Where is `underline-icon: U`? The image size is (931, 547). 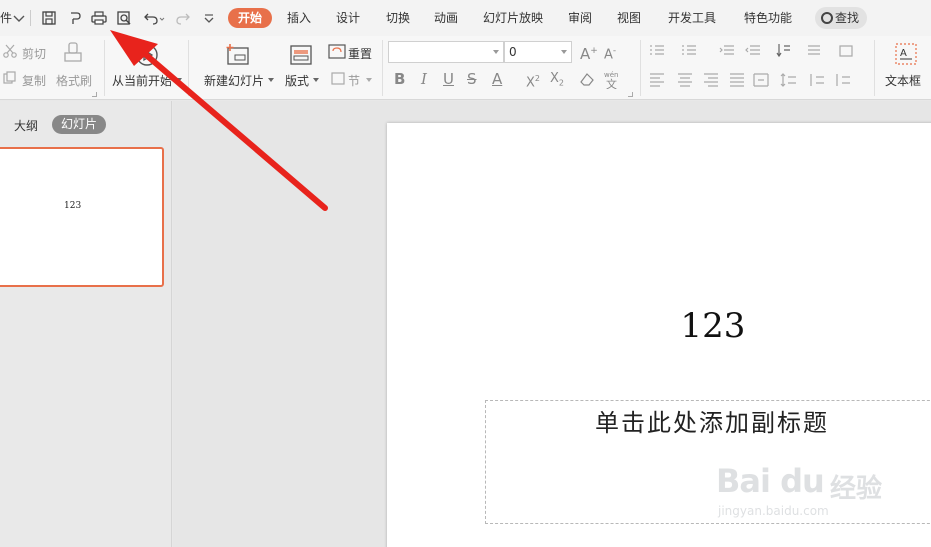
underline-icon: U is located at coordinates (448, 79).